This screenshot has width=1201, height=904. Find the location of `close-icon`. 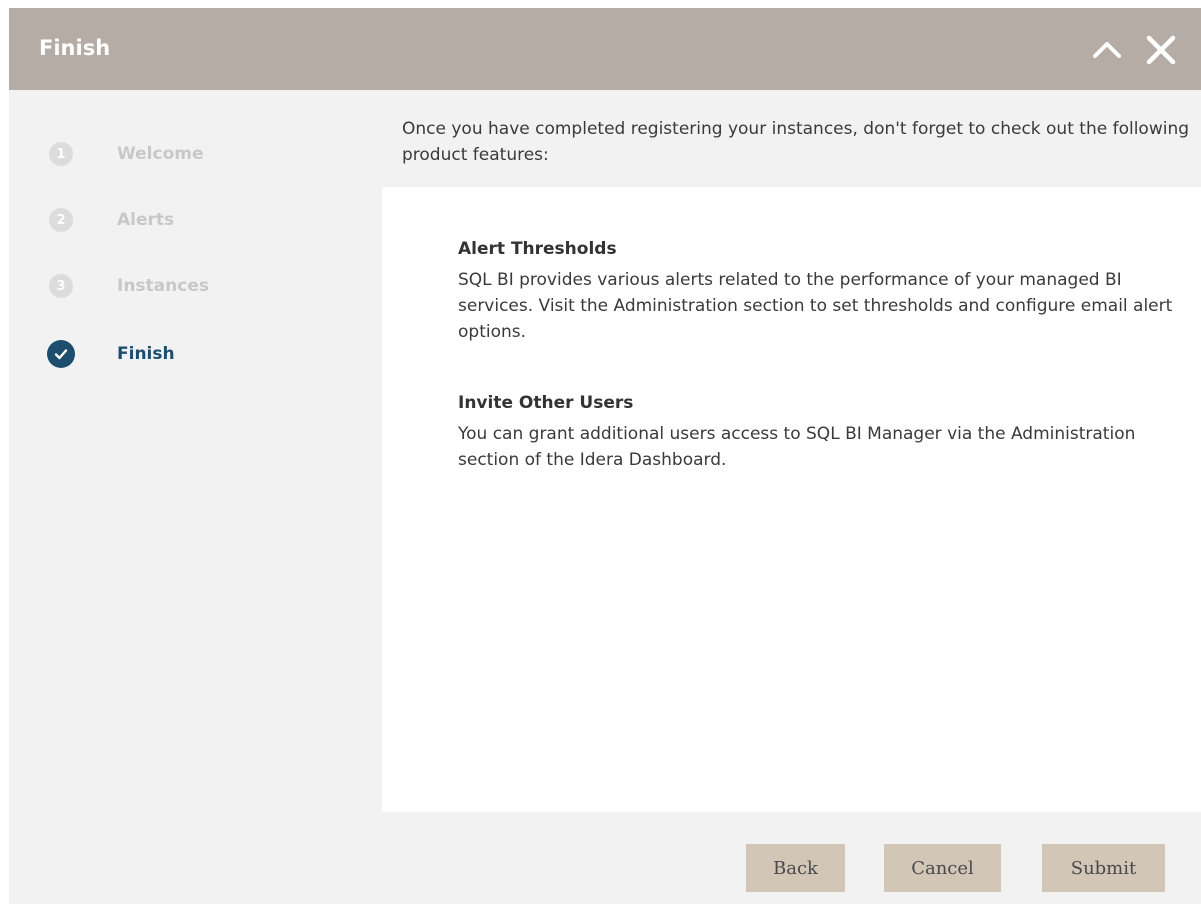

close-icon is located at coordinates (1161, 50).